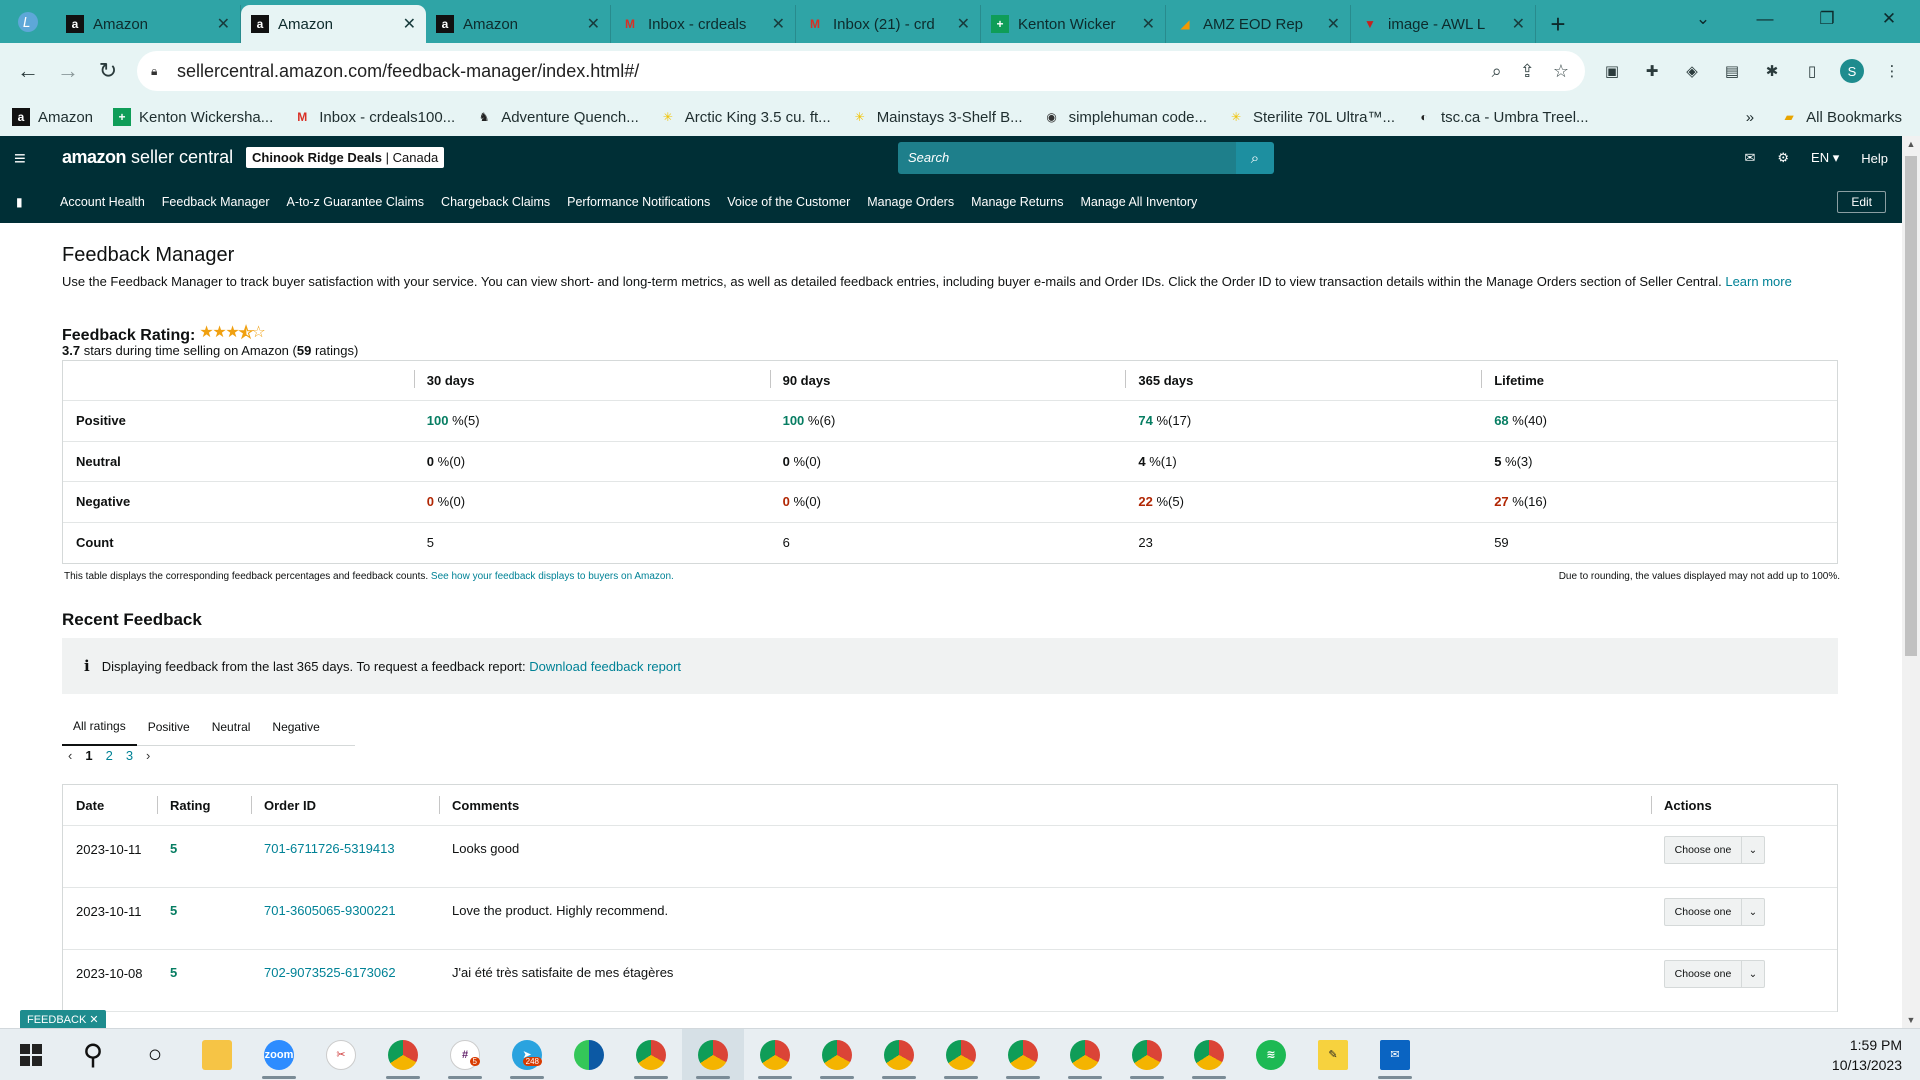 This screenshot has width=1920, height=1080. Describe the element at coordinates (1758, 281) in the screenshot. I see `learn-more-link: Learn more` at that location.